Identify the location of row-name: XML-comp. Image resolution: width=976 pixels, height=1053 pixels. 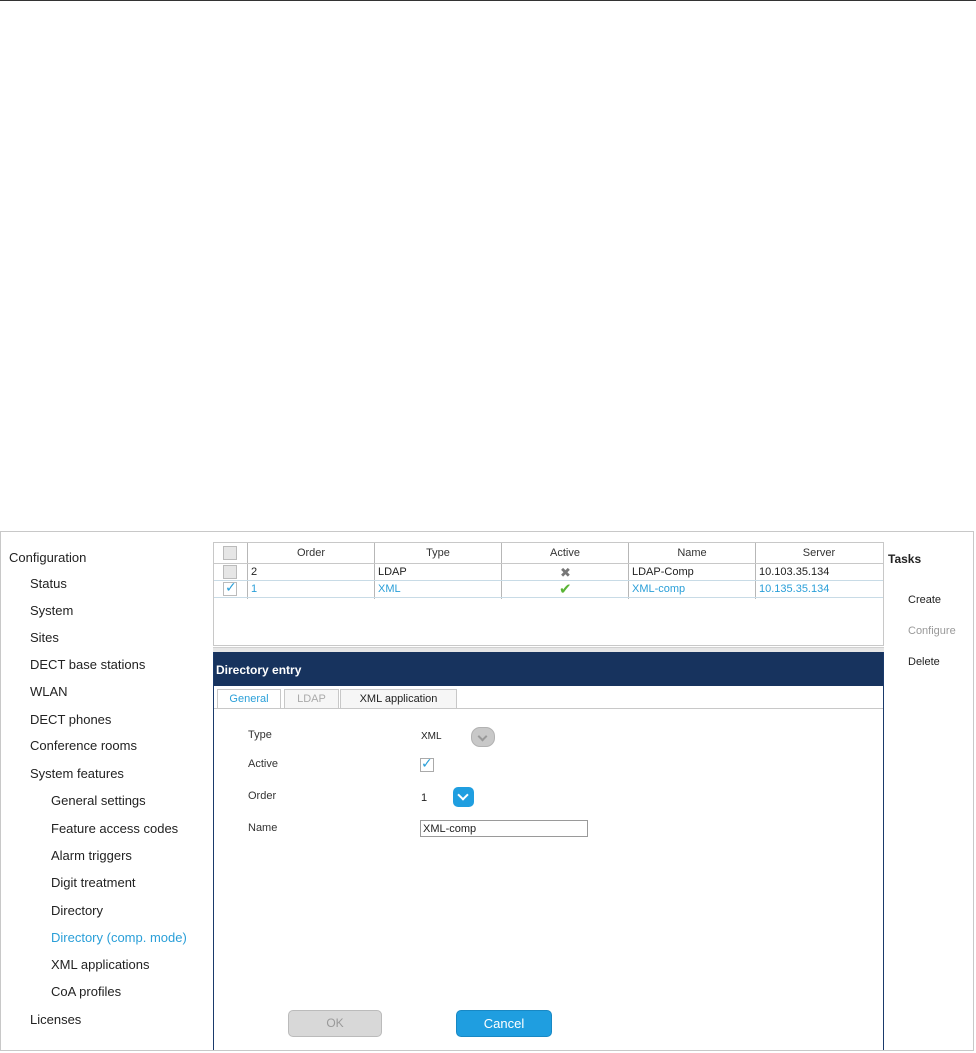
(659, 589).